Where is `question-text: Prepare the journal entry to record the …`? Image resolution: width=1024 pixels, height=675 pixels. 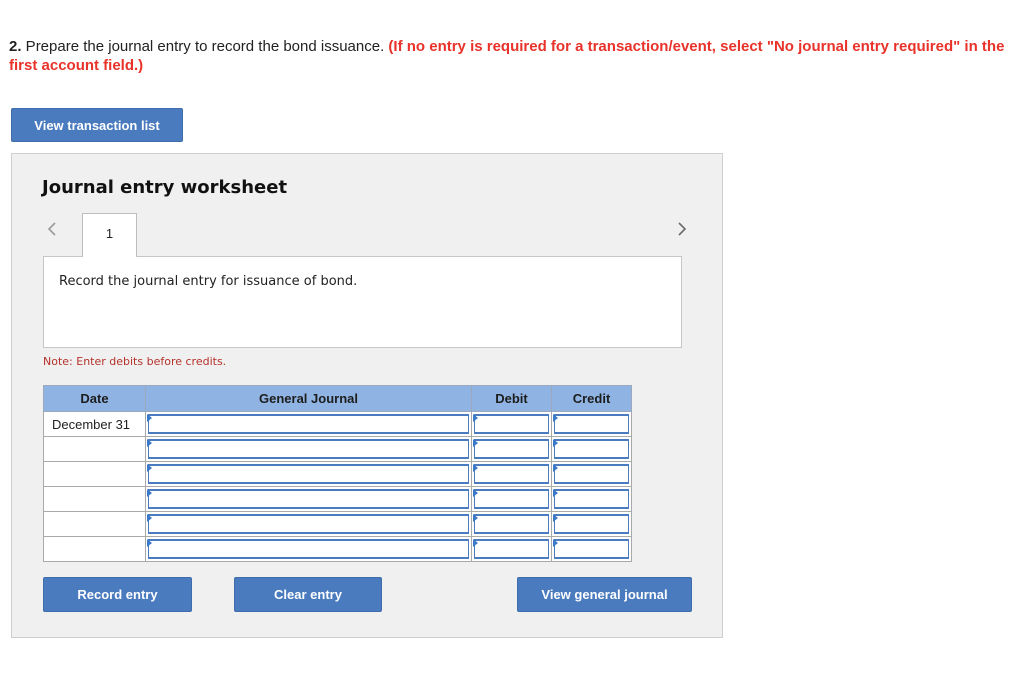 question-text: Prepare the journal entry to record the … is located at coordinates (205, 46).